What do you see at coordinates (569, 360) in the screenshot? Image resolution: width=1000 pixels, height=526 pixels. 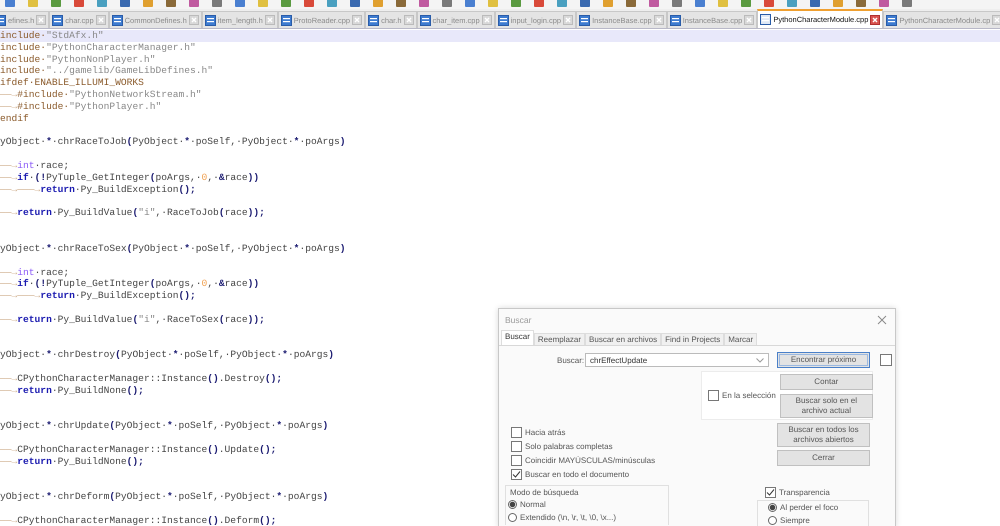 I see `search-label: Buscar:` at bounding box center [569, 360].